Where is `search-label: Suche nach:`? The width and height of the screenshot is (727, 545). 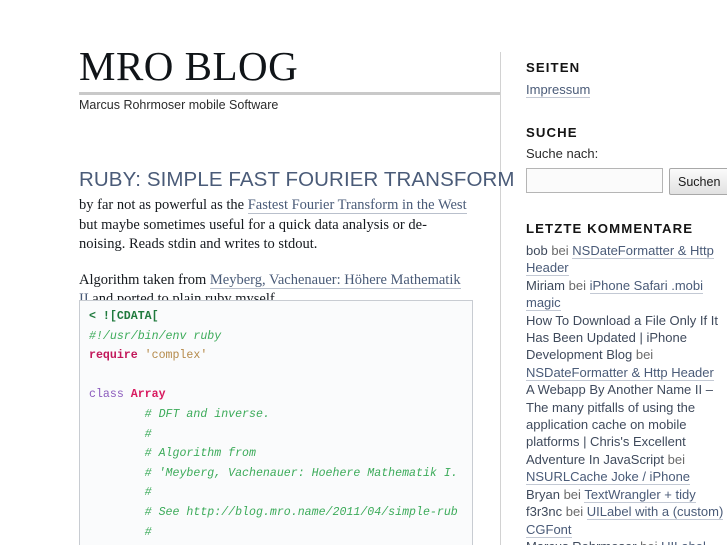
search-label: Suche nach: is located at coordinates (562, 153).